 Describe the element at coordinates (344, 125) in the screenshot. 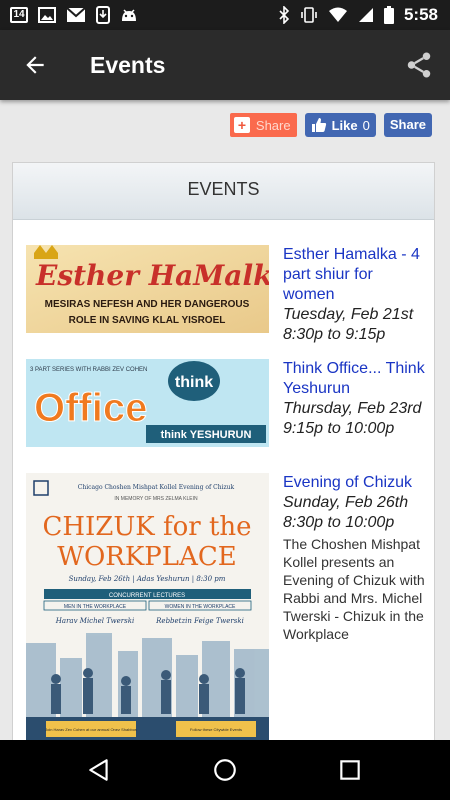

I see `facebook-like-label: Like` at that location.